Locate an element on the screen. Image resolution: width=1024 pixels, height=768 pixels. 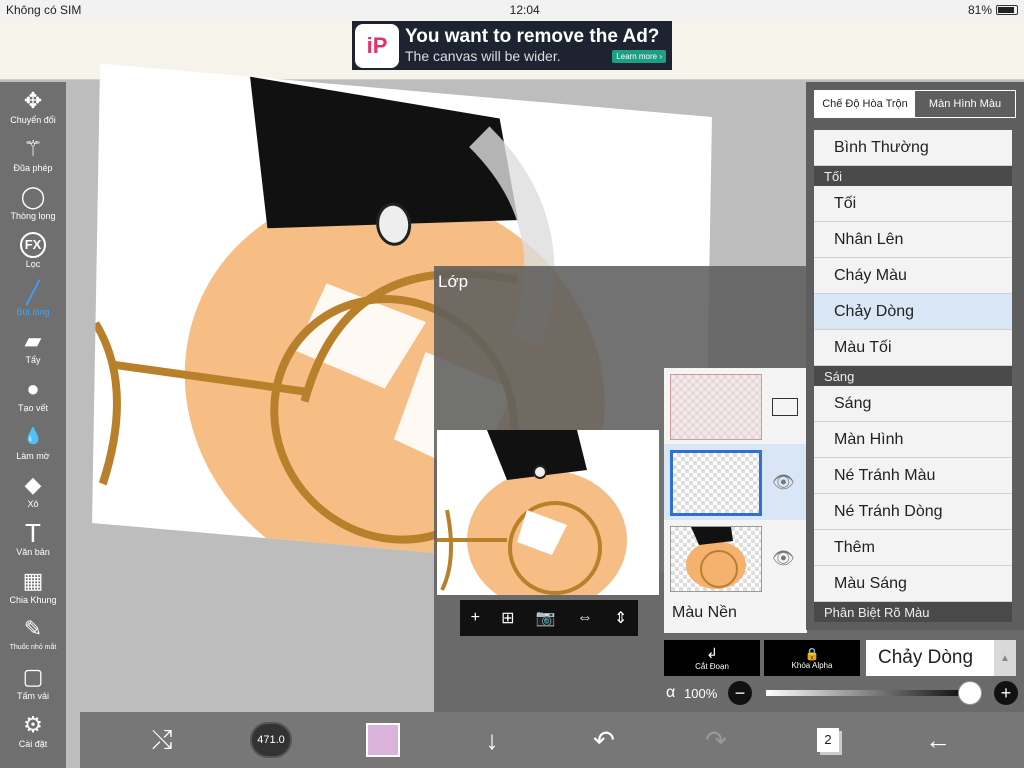
blend-mode-option: Thêm is located at coordinates (913, 548).